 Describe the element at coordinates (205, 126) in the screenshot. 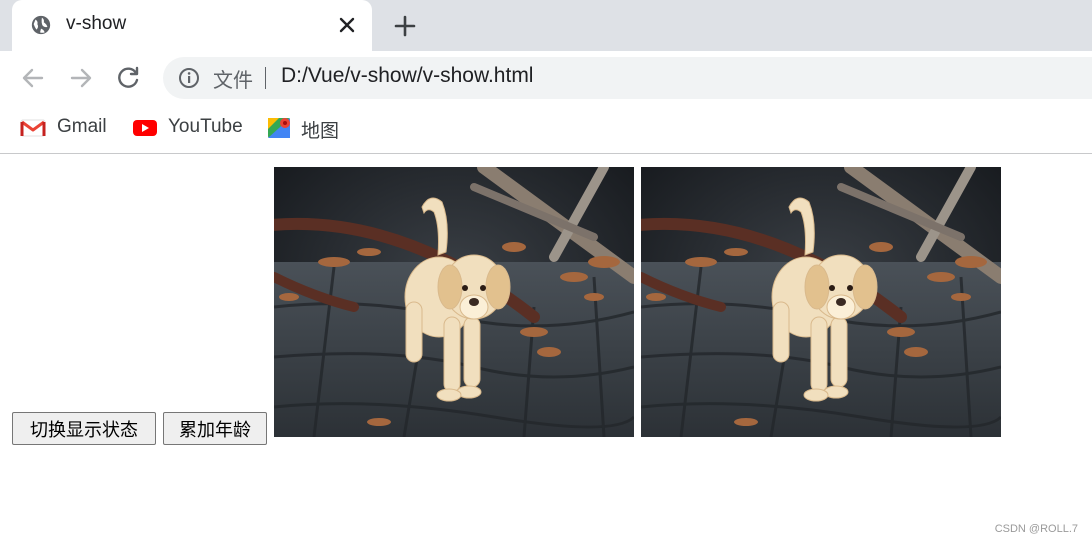

I see `bookmark-label: YouTube` at that location.